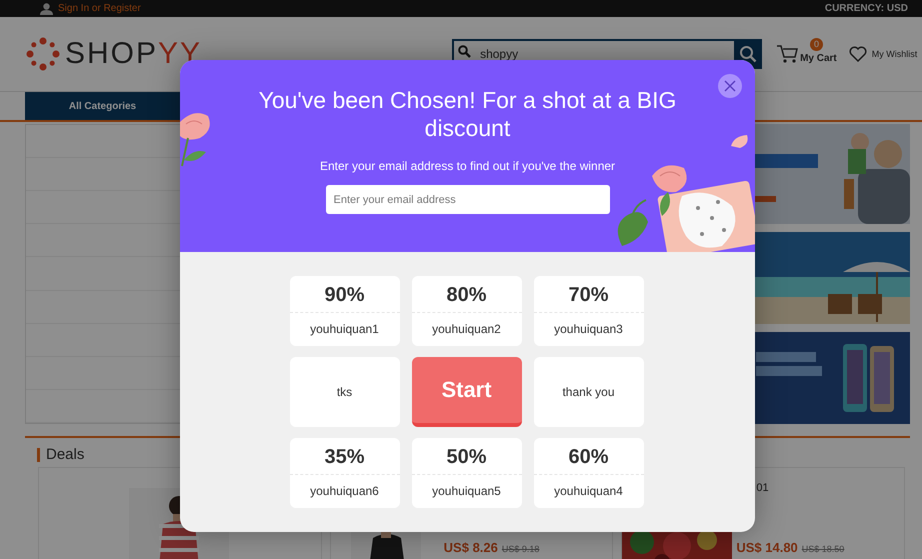  I want to click on discount-percent: 70%, so click(589, 294).